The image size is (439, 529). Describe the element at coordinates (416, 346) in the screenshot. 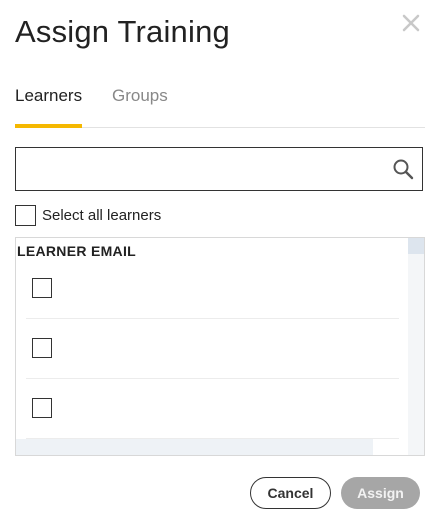

I see `vertical-scrollbar` at that location.